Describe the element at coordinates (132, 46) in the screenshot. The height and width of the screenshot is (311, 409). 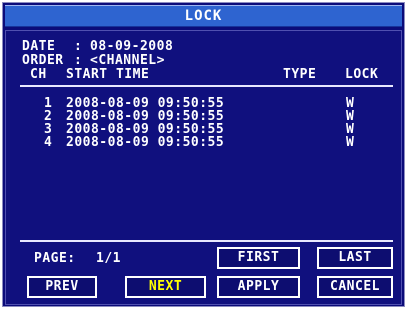
I see `date-value: 08-09-2008` at that location.